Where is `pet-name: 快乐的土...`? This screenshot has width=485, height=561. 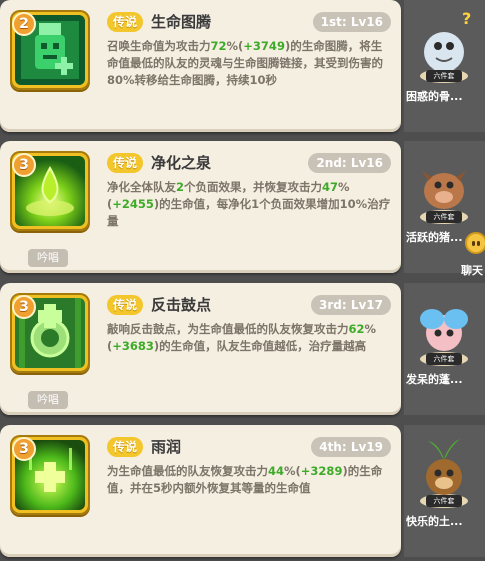 pet-name: 快乐的土... is located at coordinates (434, 521).